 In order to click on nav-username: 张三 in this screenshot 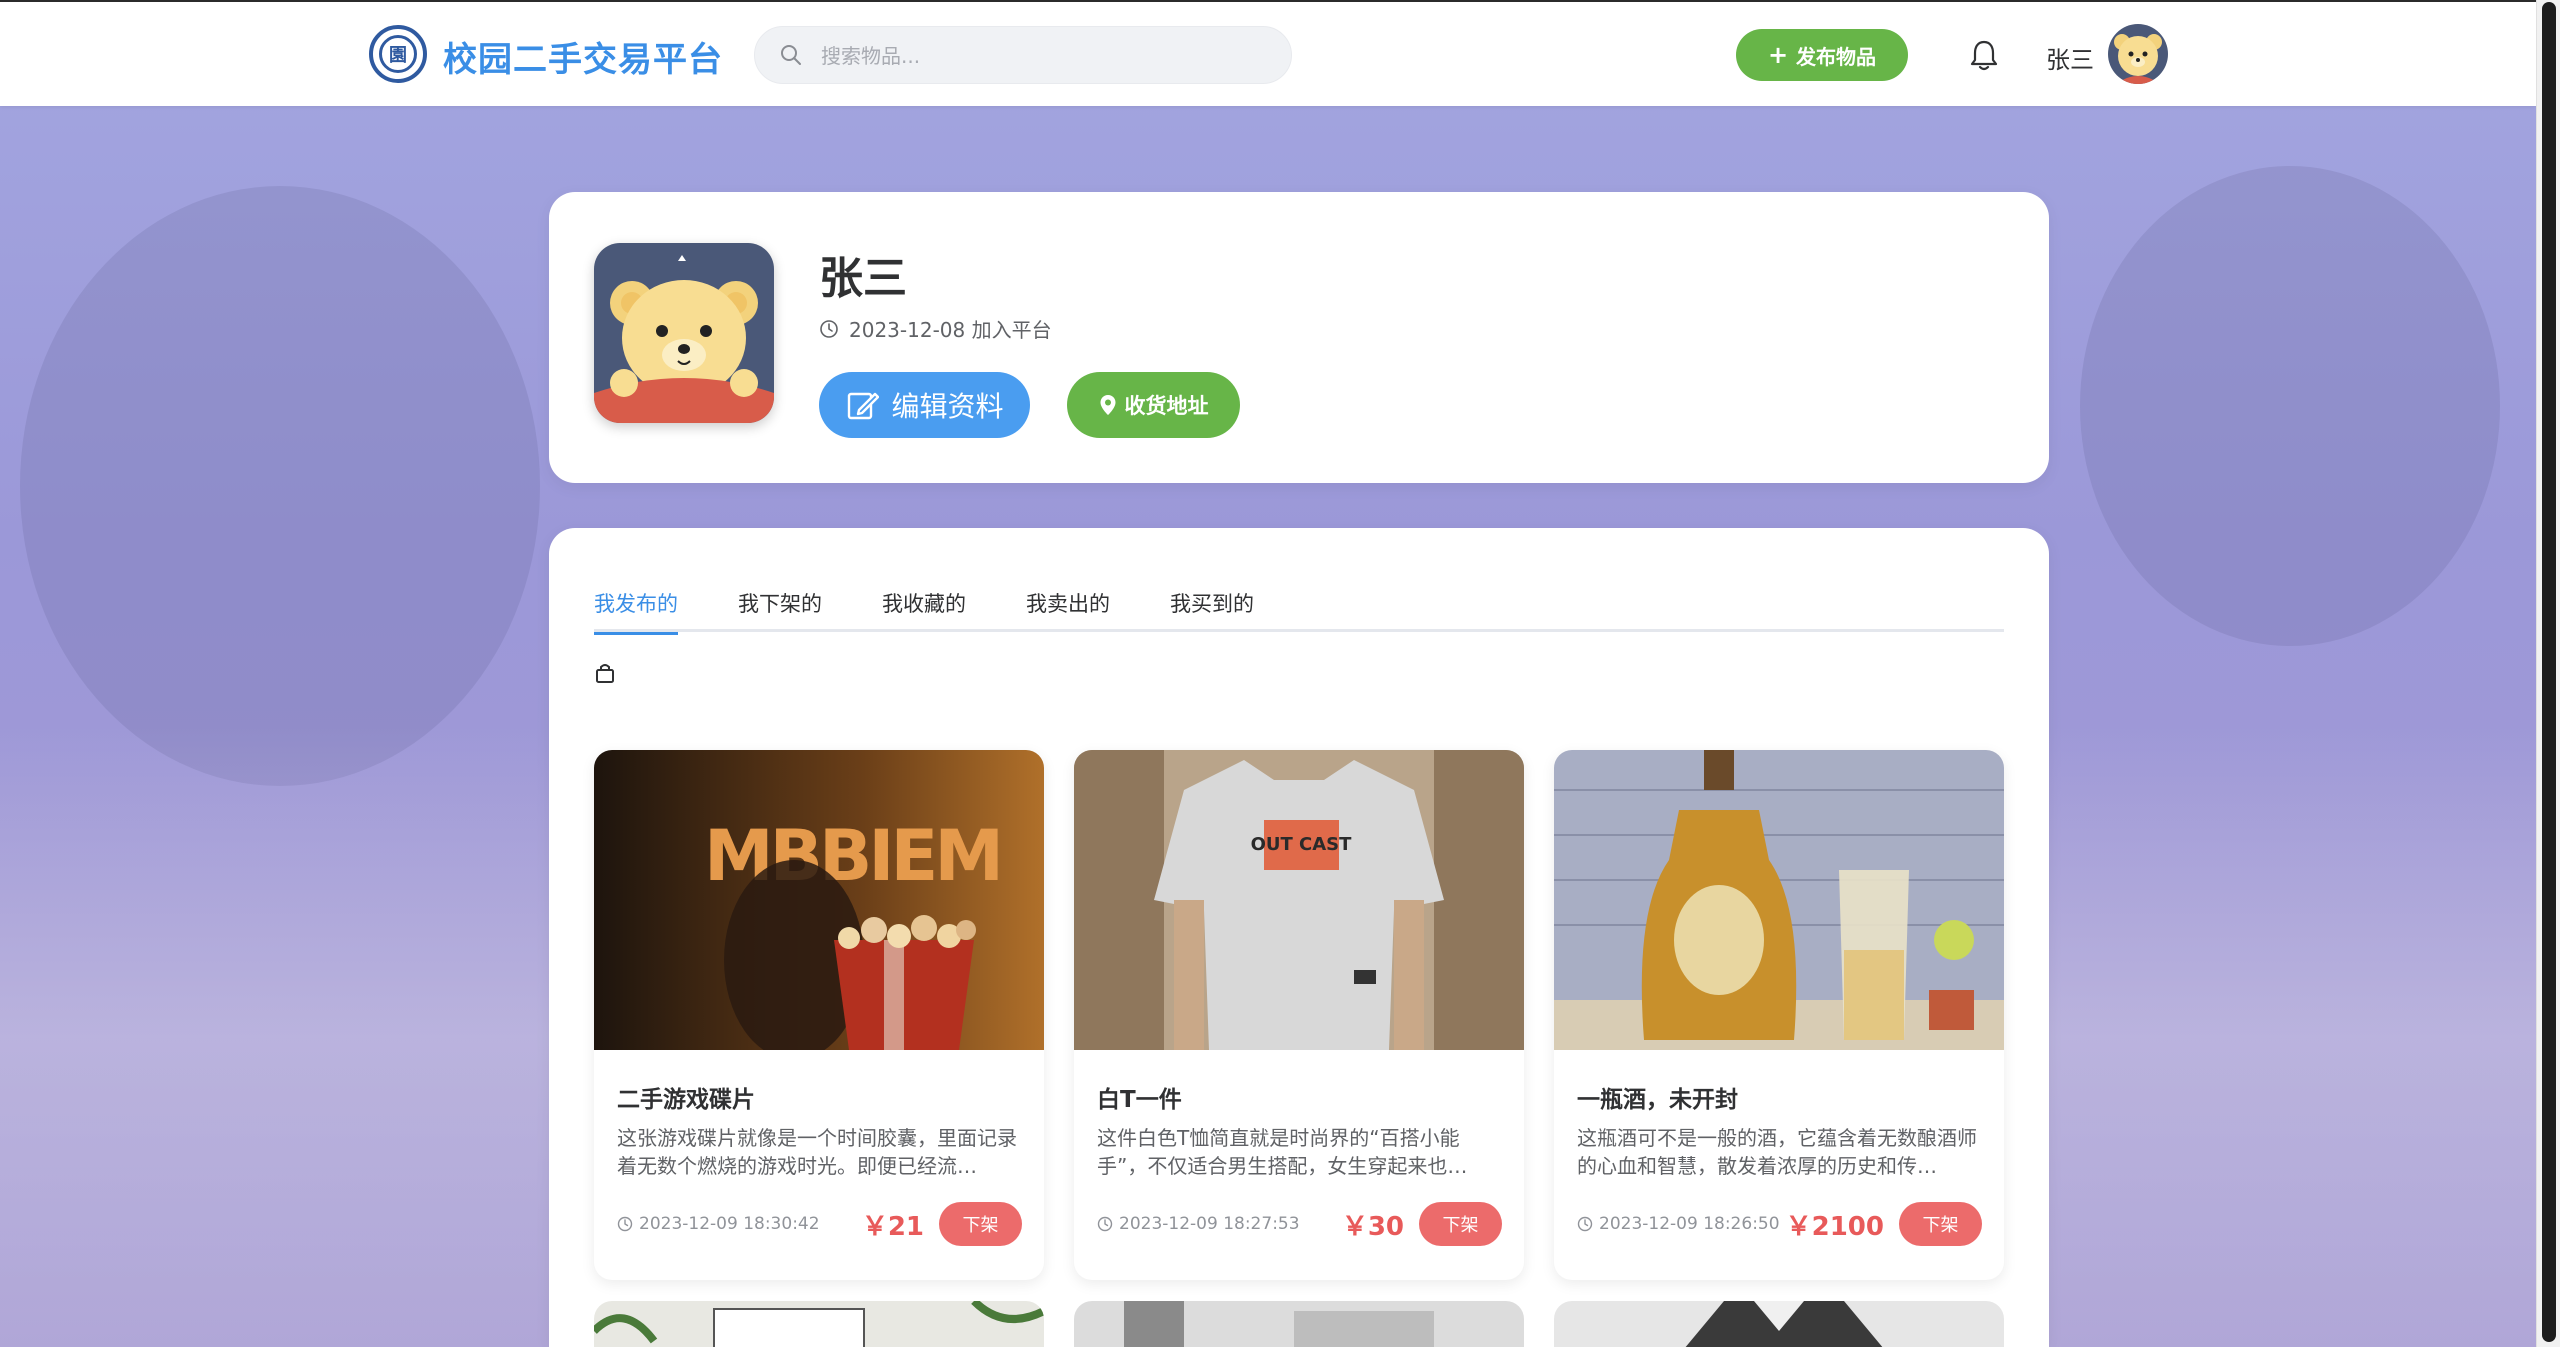, I will do `click(2070, 57)`.